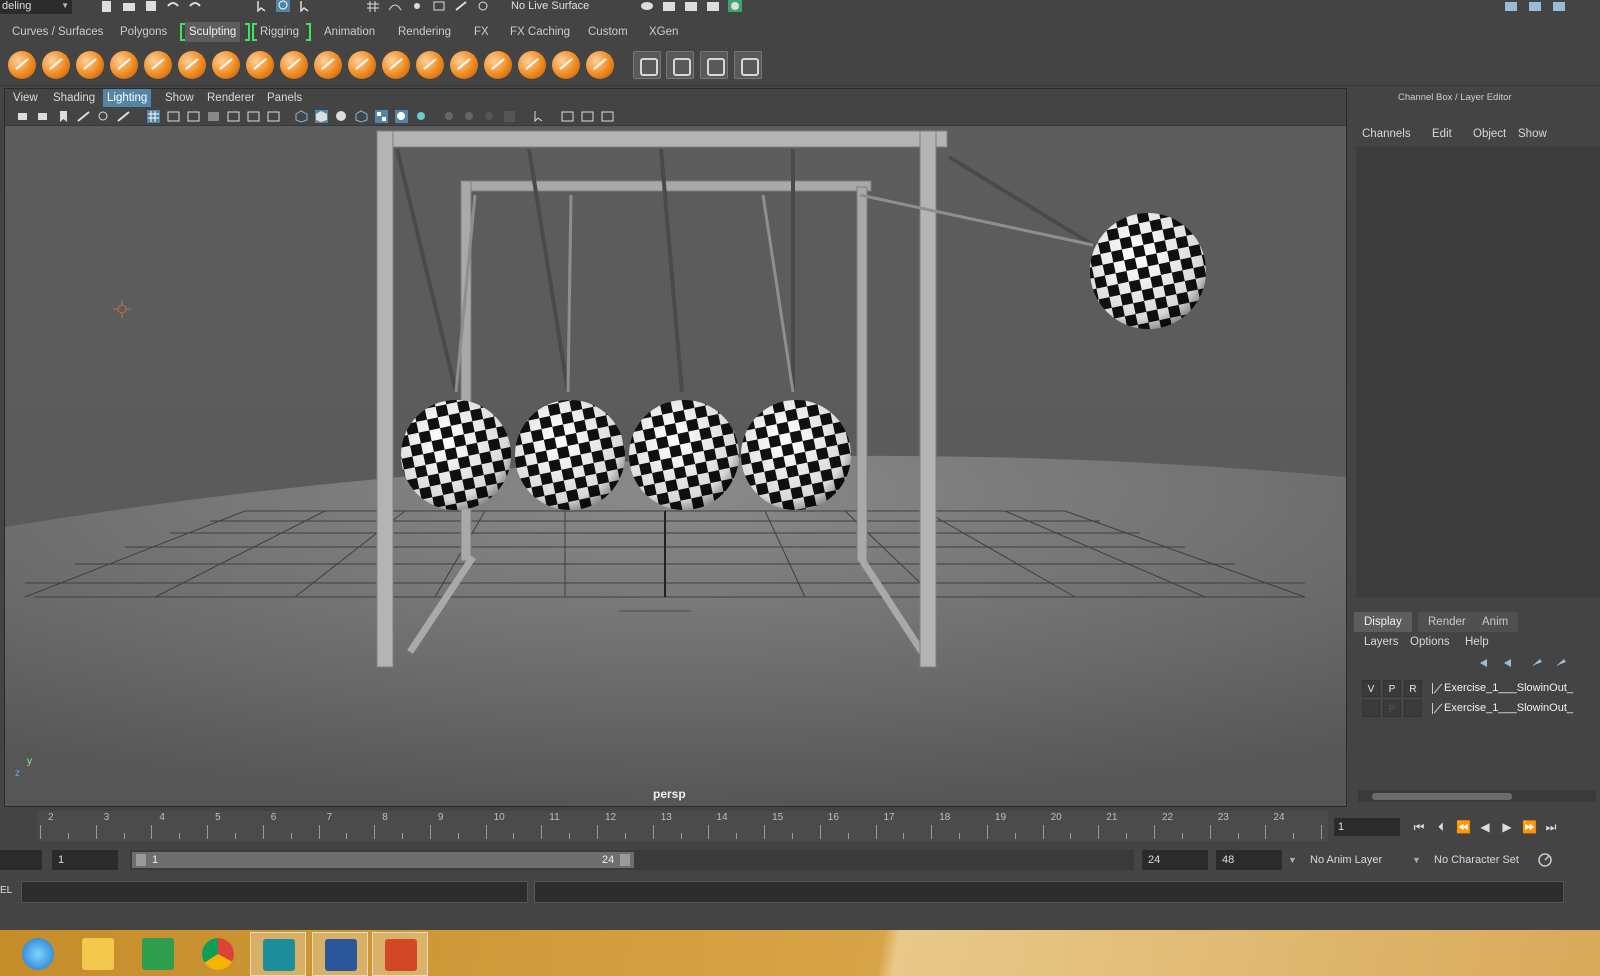 This screenshot has width=1600, height=976. What do you see at coordinates (1532, 134) in the screenshot?
I see `menu-show-cb: Show` at bounding box center [1532, 134].